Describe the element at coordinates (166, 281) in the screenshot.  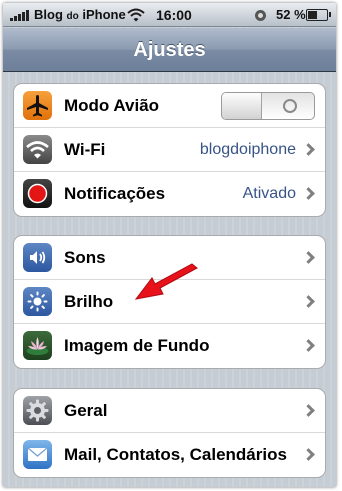
I see `annotation-arrow-icon` at that location.